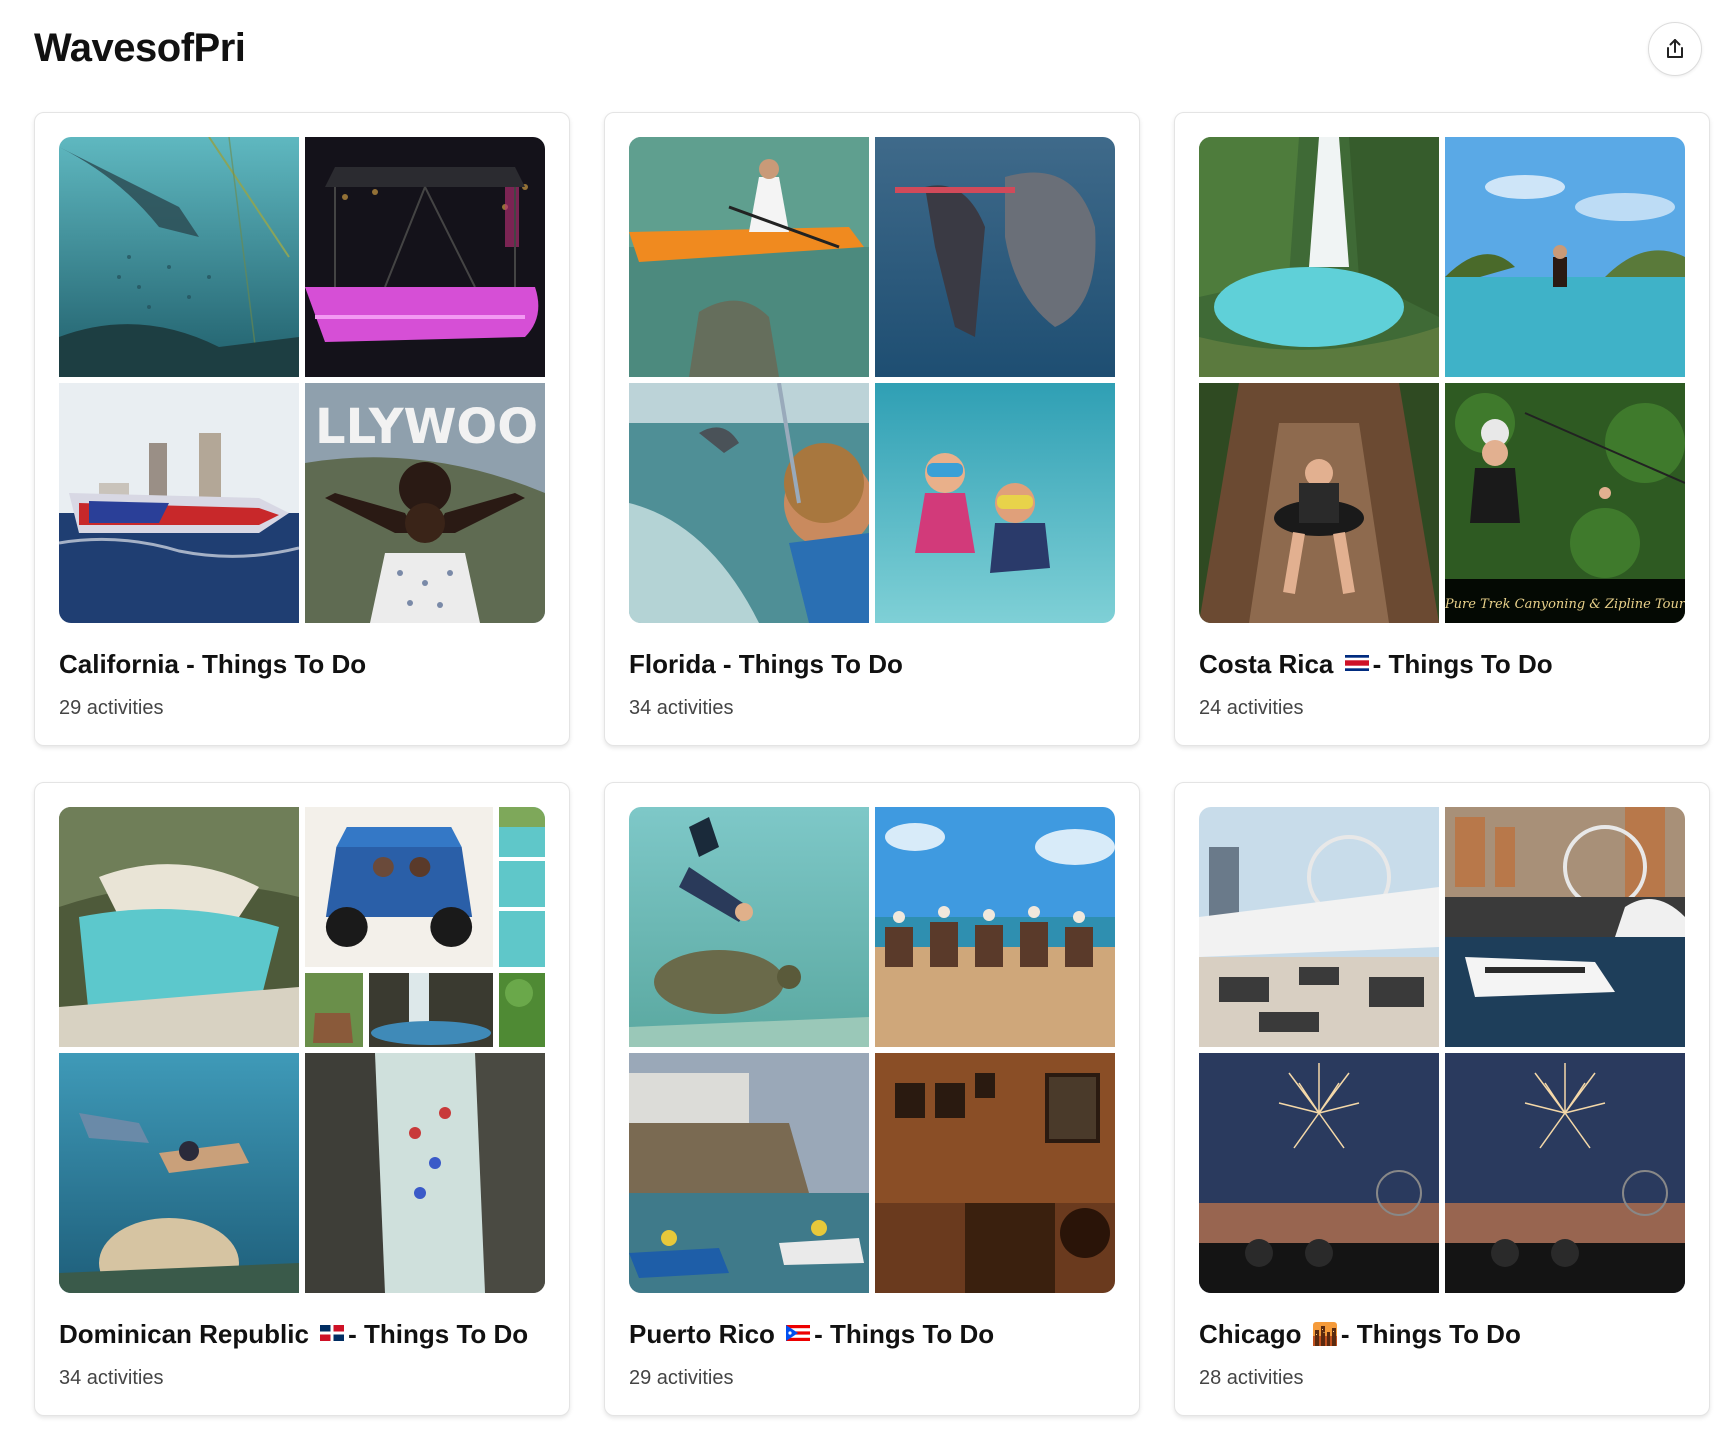 This screenshot has width=1736, height=1452. What do you see at coordinates (1565, 257) in the screenshot?
I see `infinity-pool-photo` at bounding box center [1565, 257].